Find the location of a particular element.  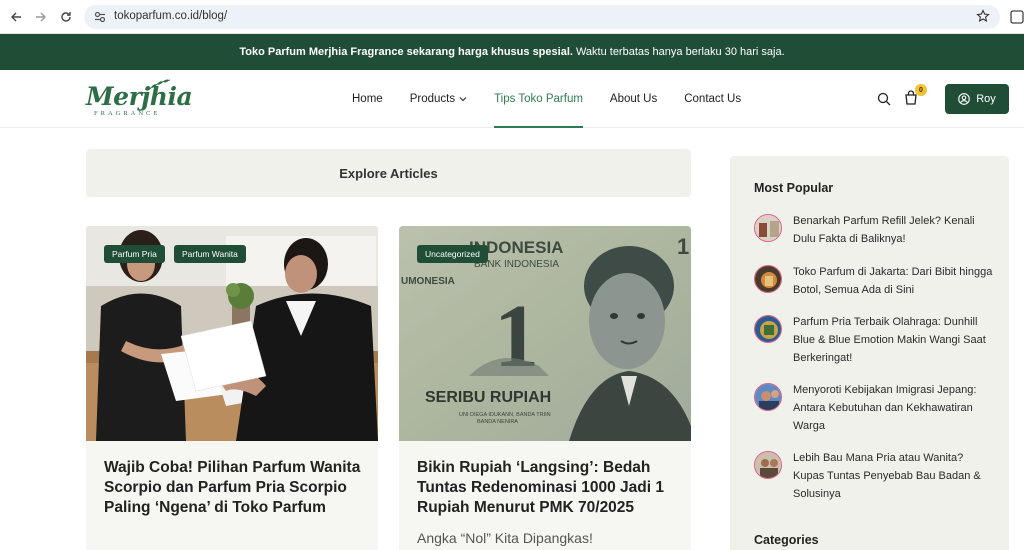

nav-home: Home is located at coordinates (367, 99).